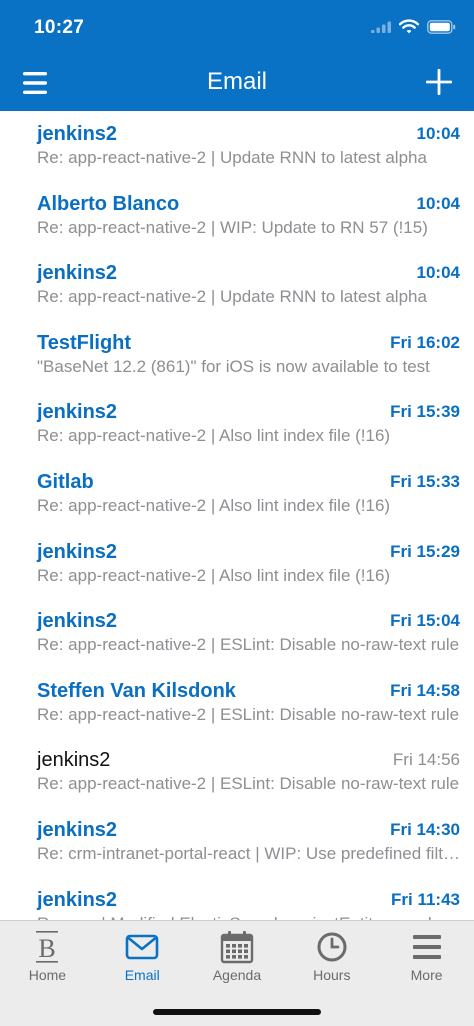 The height and width of the screenshot is (1026, 474). I want to click on tab-email: Email, so click(142, 956).